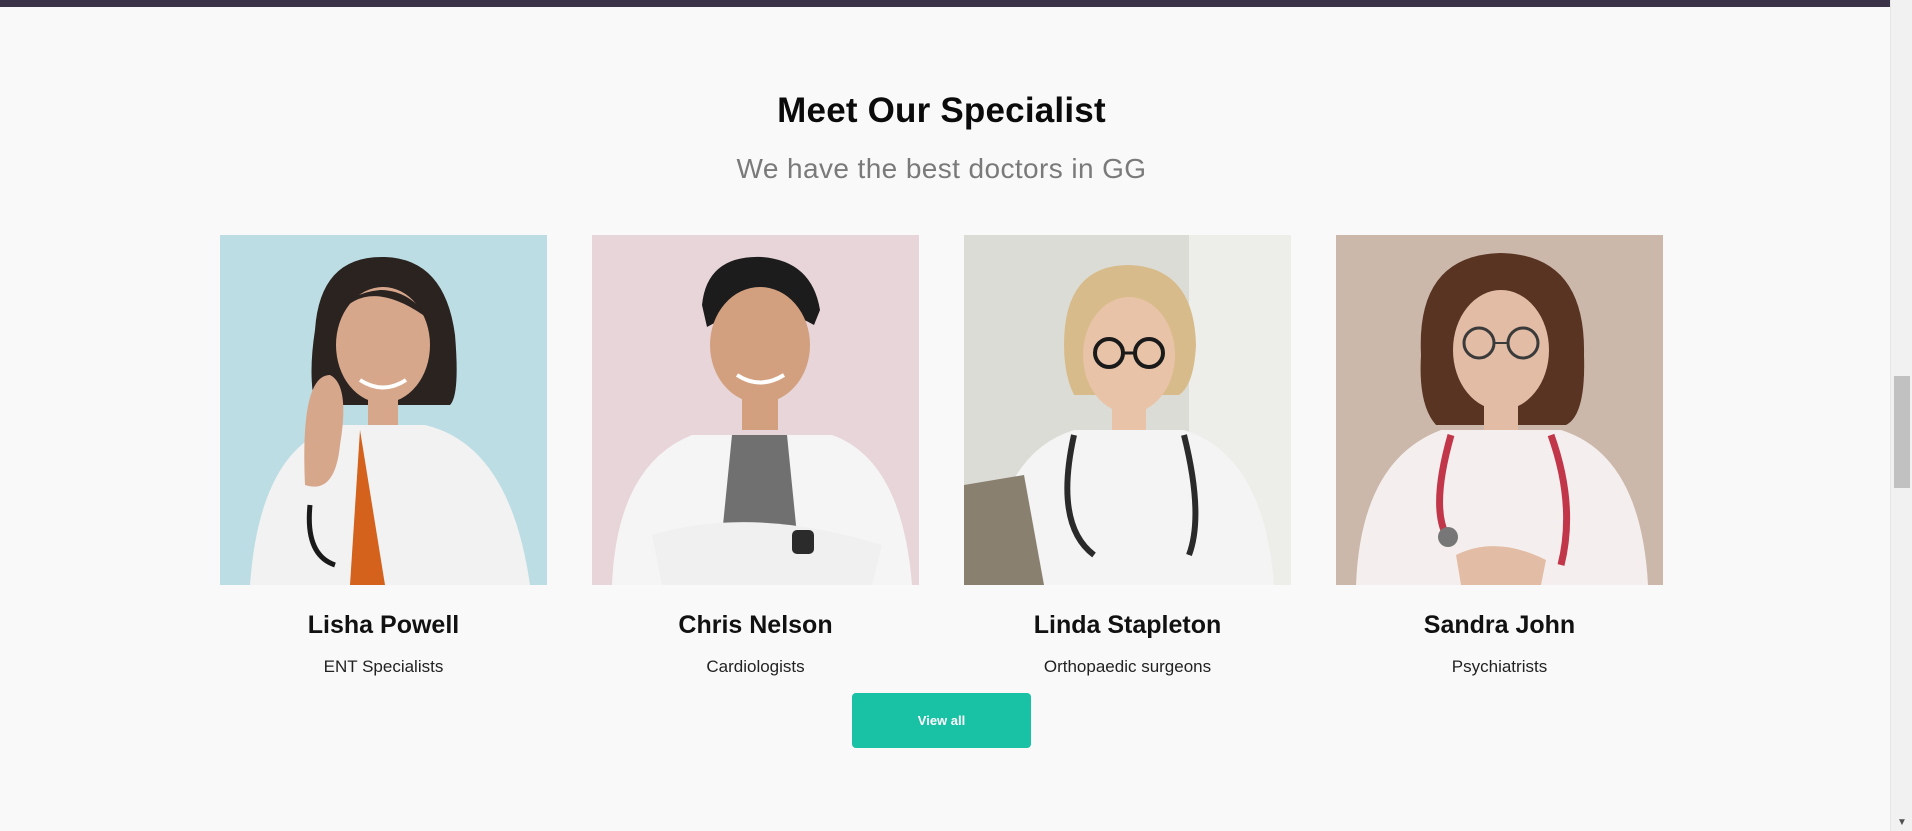 This screenshot has width=1912, height=831. Describe the element at coordinates (945, 3) in the screenshot. I see `top-nav-strip` at that location.